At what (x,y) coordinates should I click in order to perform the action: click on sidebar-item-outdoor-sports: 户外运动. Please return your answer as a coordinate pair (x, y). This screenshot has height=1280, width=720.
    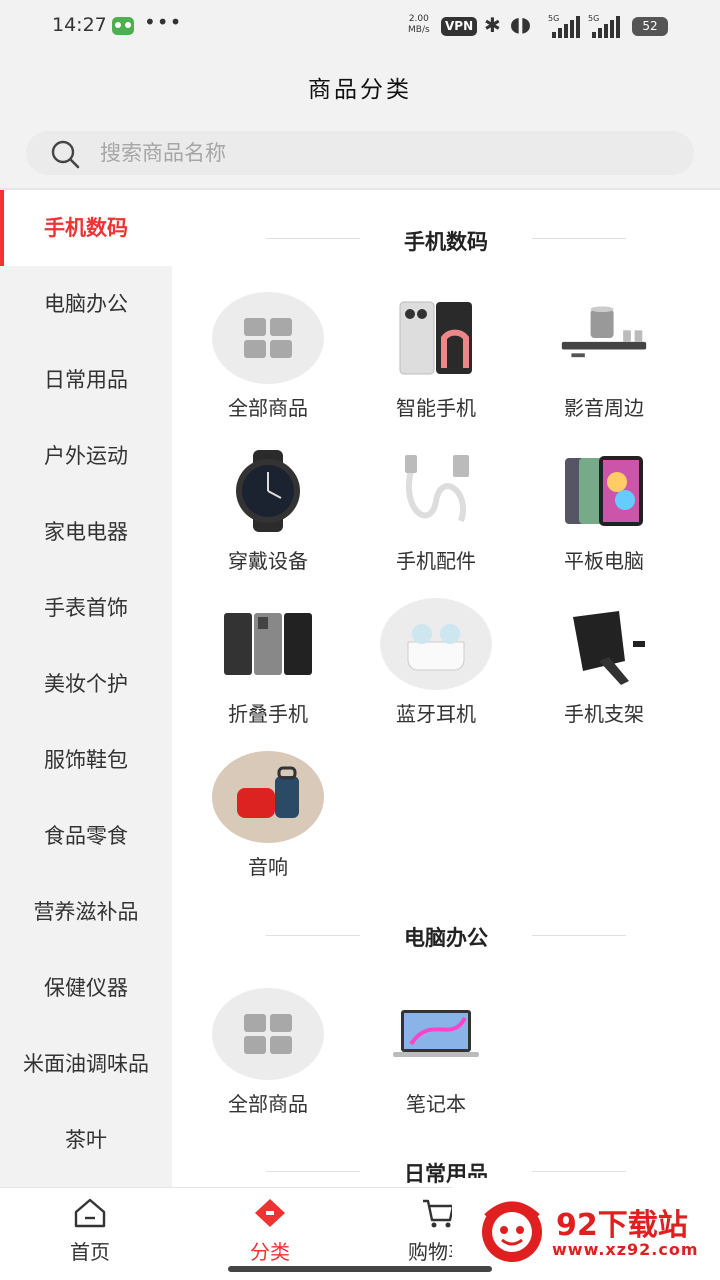
    Looking at the image, I should click on (86, 456).